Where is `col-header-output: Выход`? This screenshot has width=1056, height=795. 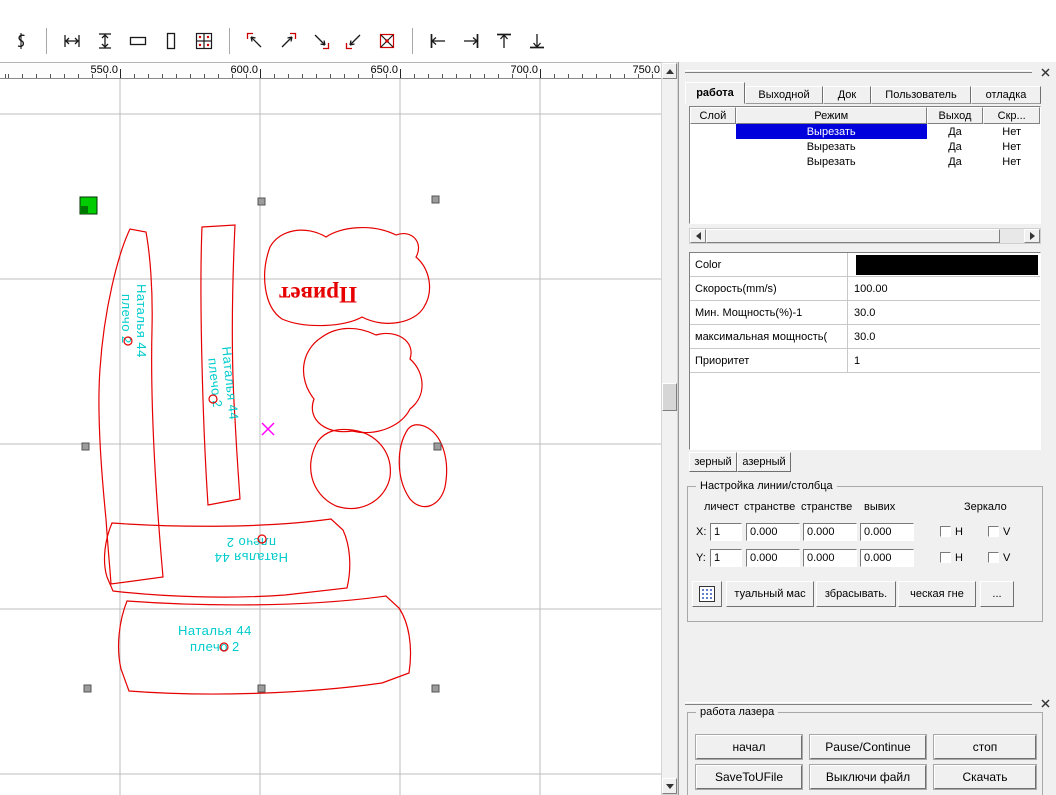
col-header-output: Выход is located at coordinates (955, 115).